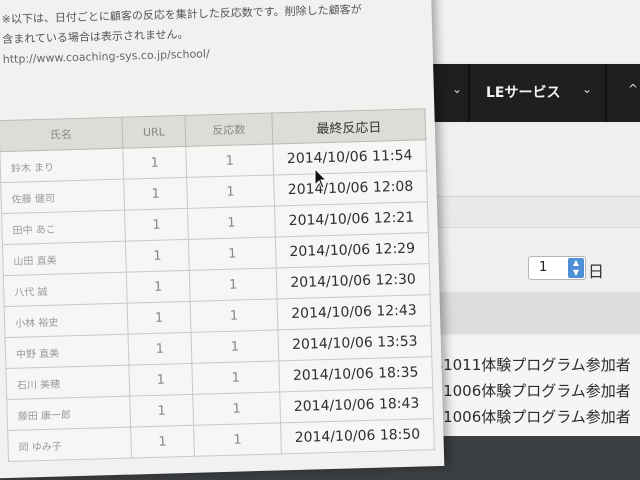  What do you see at coordinates (356, 405) in the screenshot?
I see `cell-date: 2014/10/06 18:43` at bounding box center [356, 405].